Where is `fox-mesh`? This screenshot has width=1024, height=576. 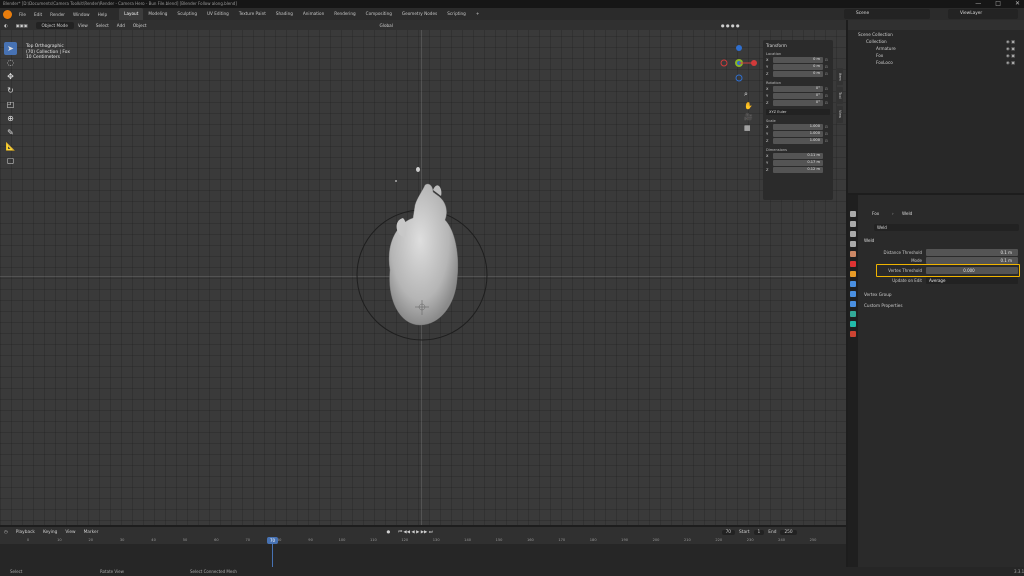 fox-mesh is located at coordinates (425, 255).